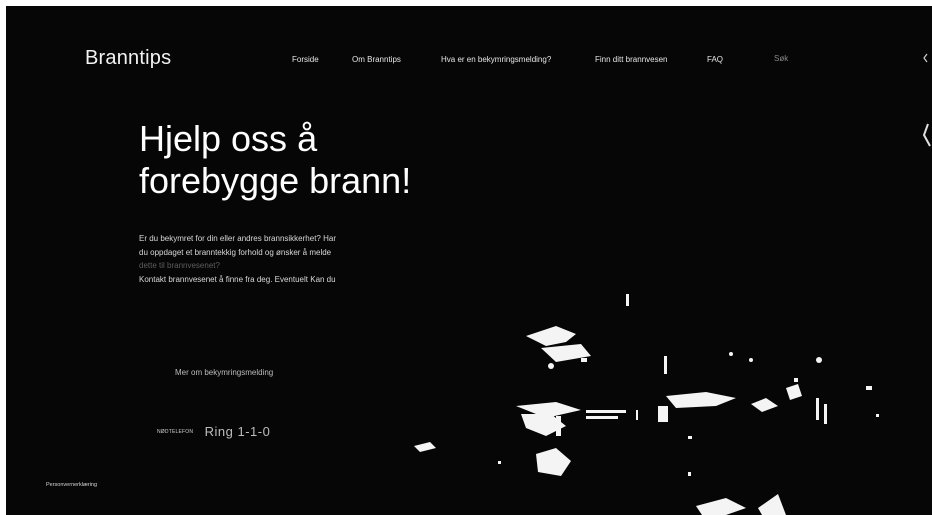 This screenshot has width=932, height=515. Describe the element at coordinates (71, 485) in the screenshot. I see `privacy-link: Personvernerklæring` at that location.